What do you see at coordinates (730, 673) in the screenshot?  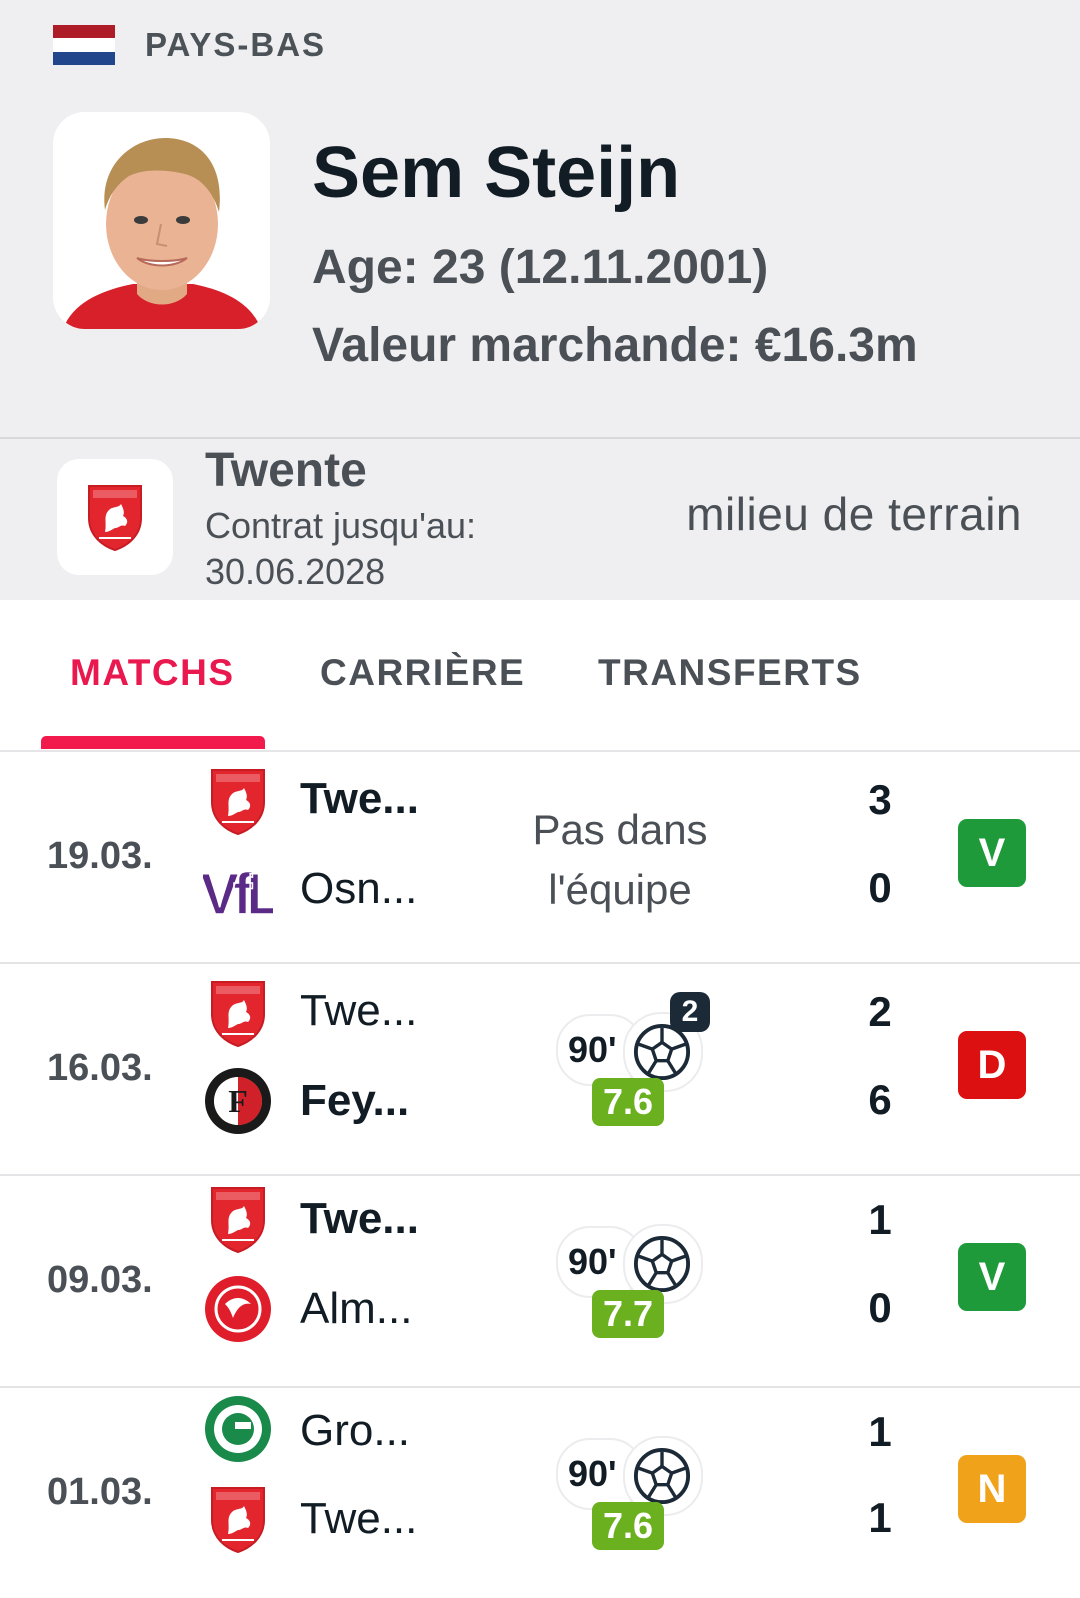 I see `tab-transferts: TRANSFERTS` at bounding box center [730, 673].